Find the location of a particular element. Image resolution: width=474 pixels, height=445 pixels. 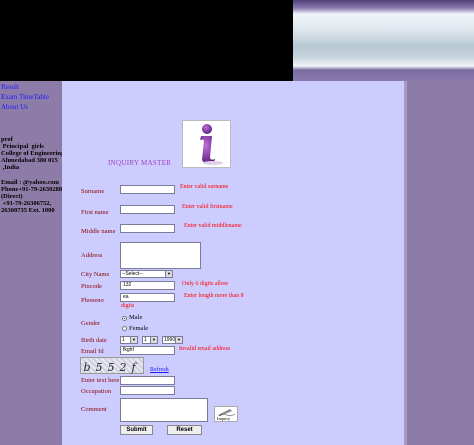

city-select: --Select-- ▼ is located at coordinates (146, 274).